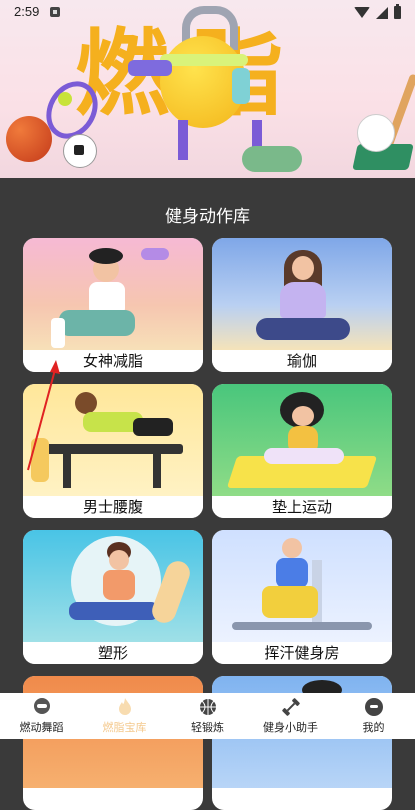 The width and height of the screenshot is (415, 810). What do you see at coordinates (376, 133) in the screenshot?
I see `baseball-icon` at bounding box center [376, 133].